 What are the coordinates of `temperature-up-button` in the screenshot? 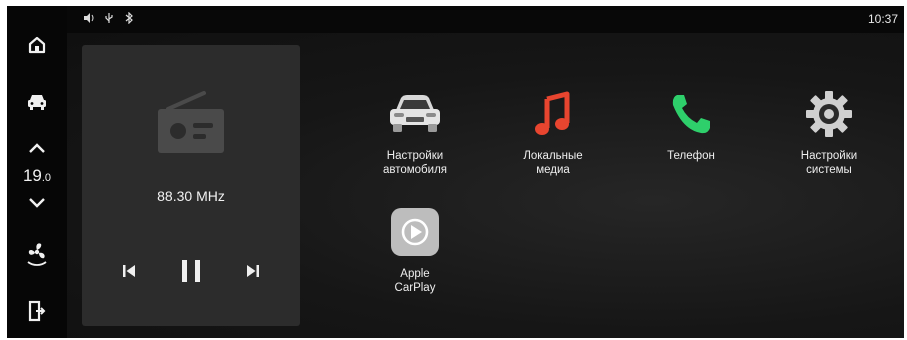 It's located at (37, 148).